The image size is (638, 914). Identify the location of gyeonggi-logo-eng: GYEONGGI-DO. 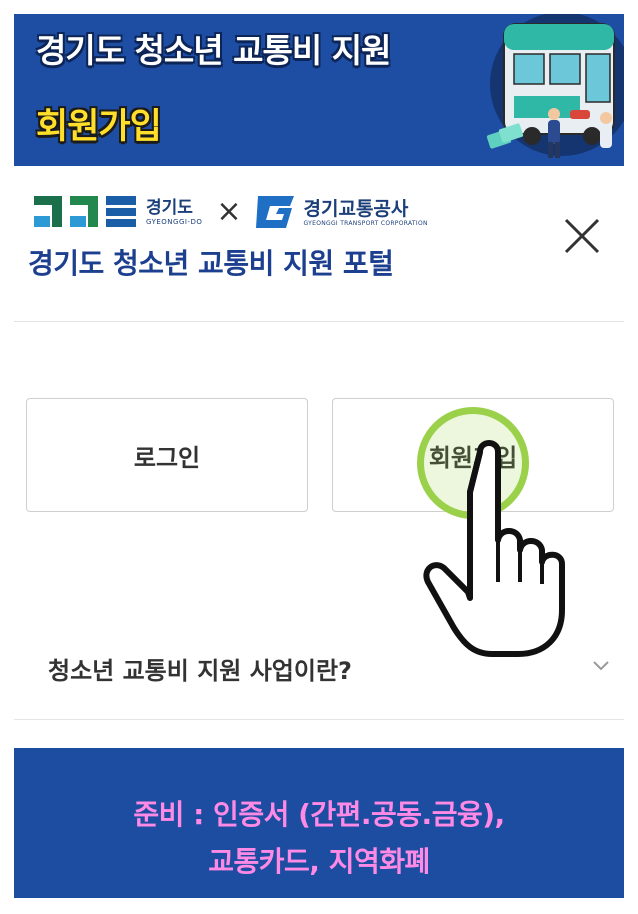
(174, 222).